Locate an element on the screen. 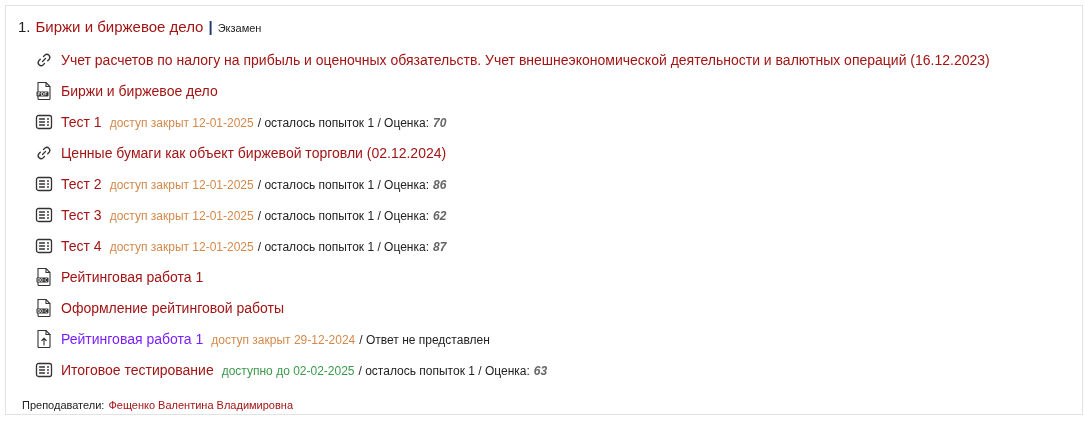  exam-type: Экзамен is located at coordinates (239, 28).